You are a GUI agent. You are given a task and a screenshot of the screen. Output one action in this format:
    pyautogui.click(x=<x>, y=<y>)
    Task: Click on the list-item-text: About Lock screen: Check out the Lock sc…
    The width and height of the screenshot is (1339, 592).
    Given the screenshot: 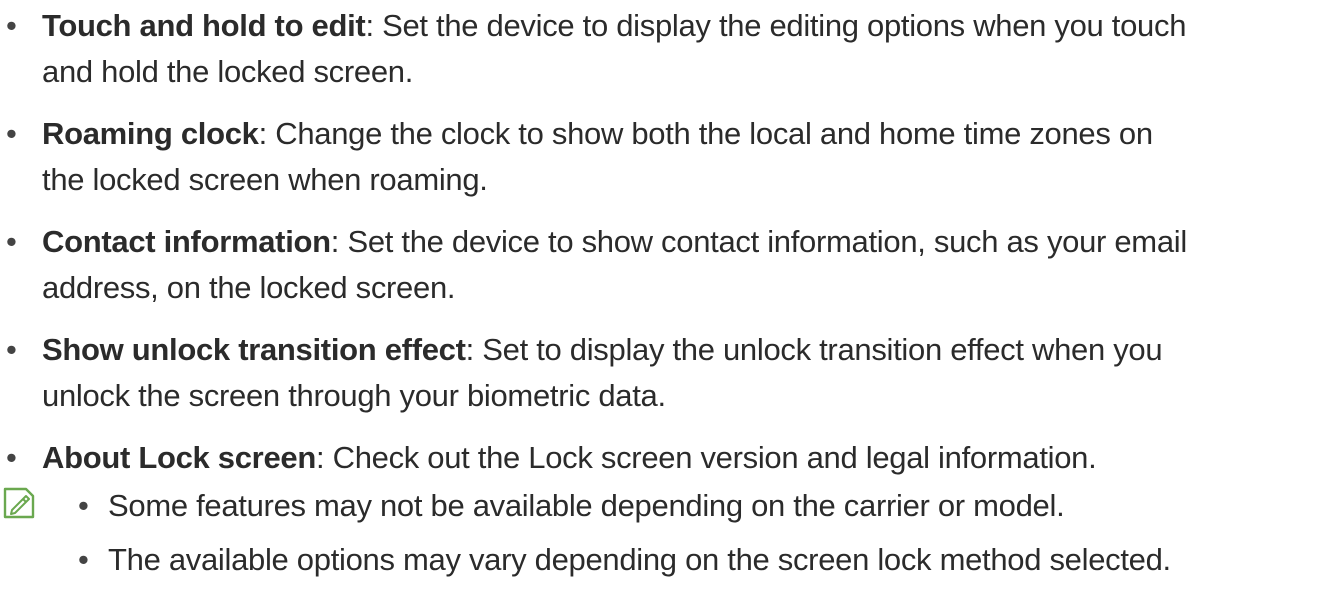 What is the action you would take?
    pyautogui.click(x=569, y=457)
    